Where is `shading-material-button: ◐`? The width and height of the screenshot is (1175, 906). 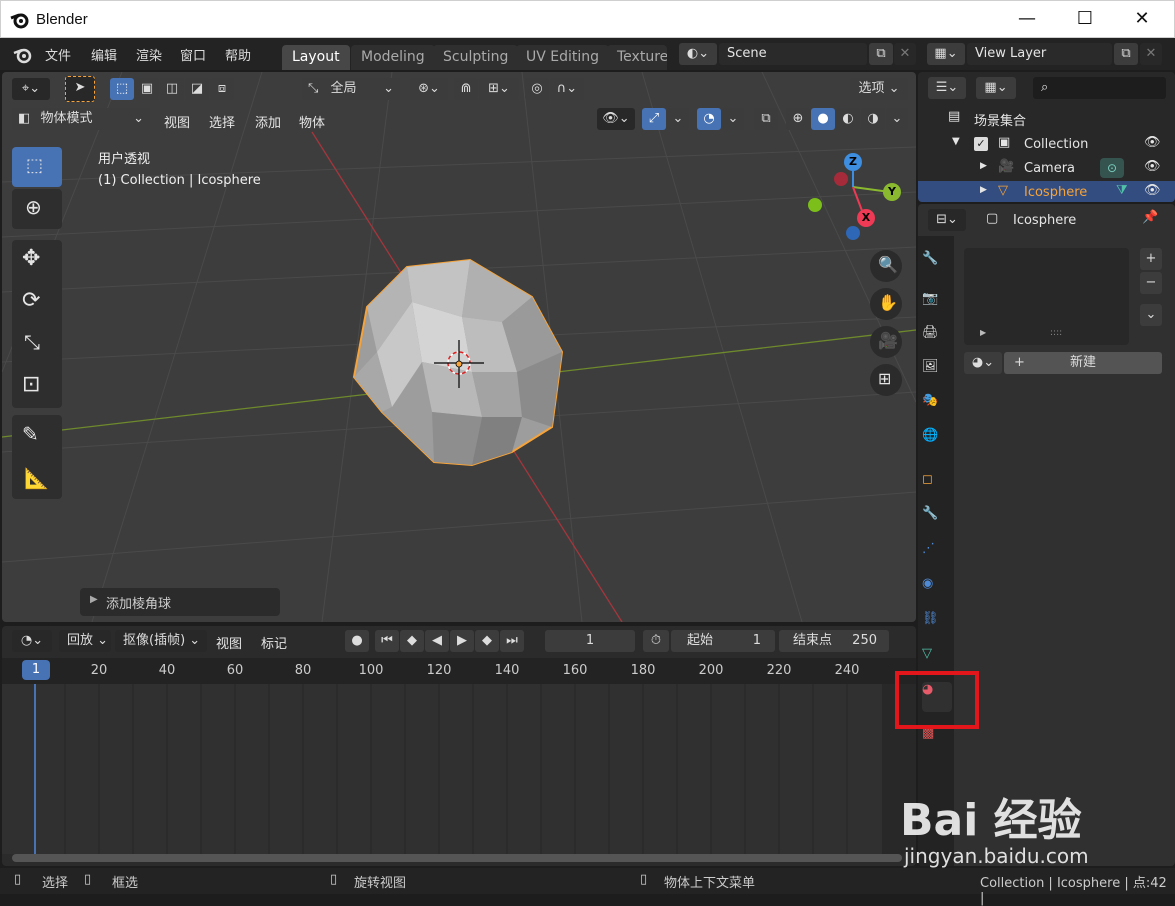
shading-material-button: ◐ is located at coordinates (848, 119).